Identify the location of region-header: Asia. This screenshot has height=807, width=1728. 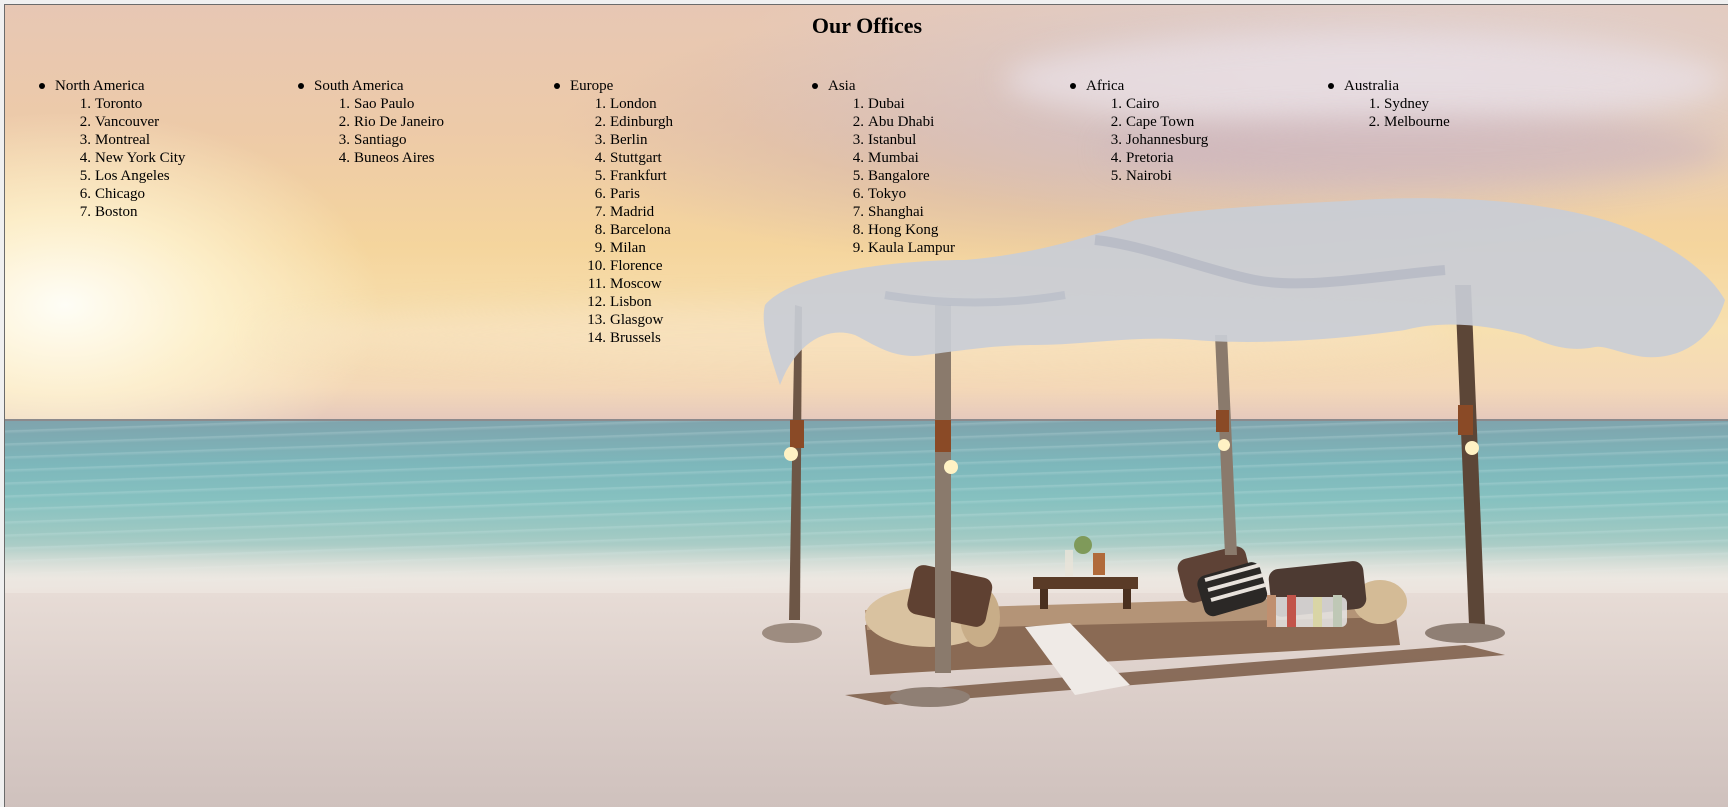
(883, 86).